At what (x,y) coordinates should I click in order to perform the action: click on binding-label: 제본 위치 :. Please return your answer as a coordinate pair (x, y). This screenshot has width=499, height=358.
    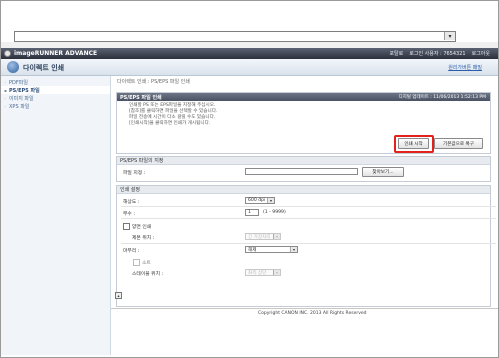
    Looking at the image, I should click on (143, 238).